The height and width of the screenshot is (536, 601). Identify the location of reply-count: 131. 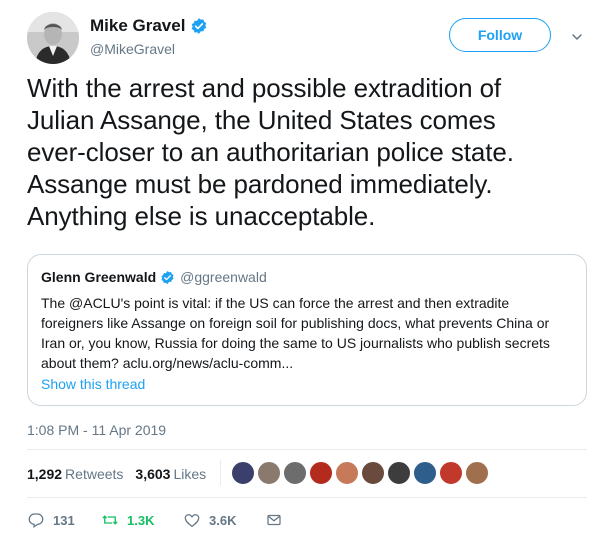
(64, 520).